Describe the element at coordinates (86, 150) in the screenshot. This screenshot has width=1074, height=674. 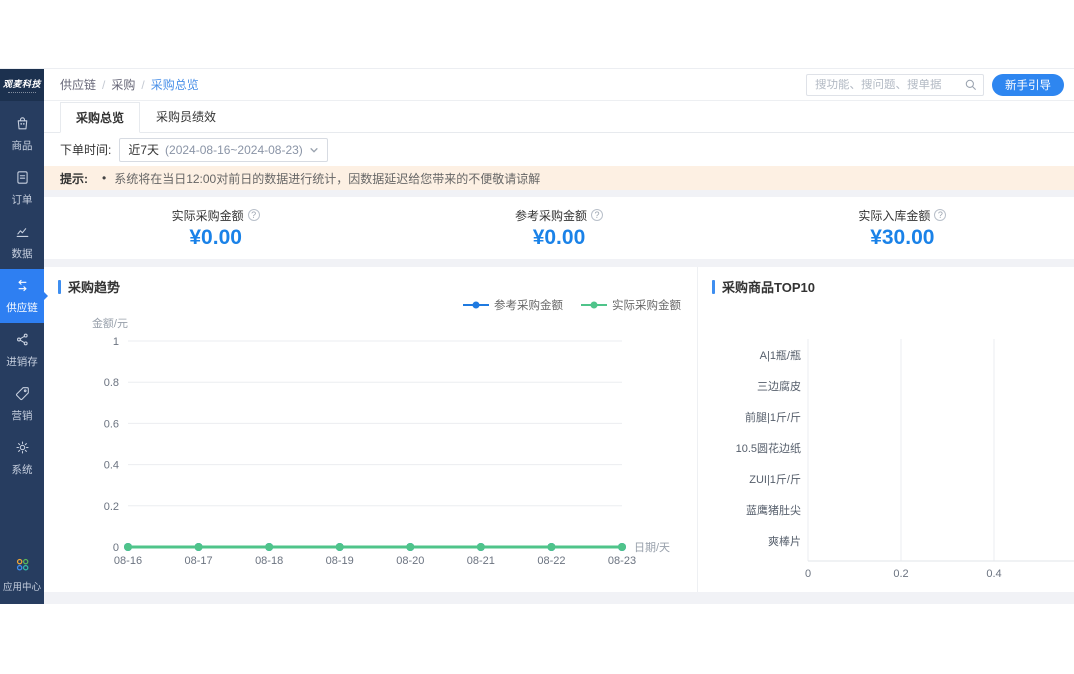
I see `order-time-label: 下单时间:` at that location.